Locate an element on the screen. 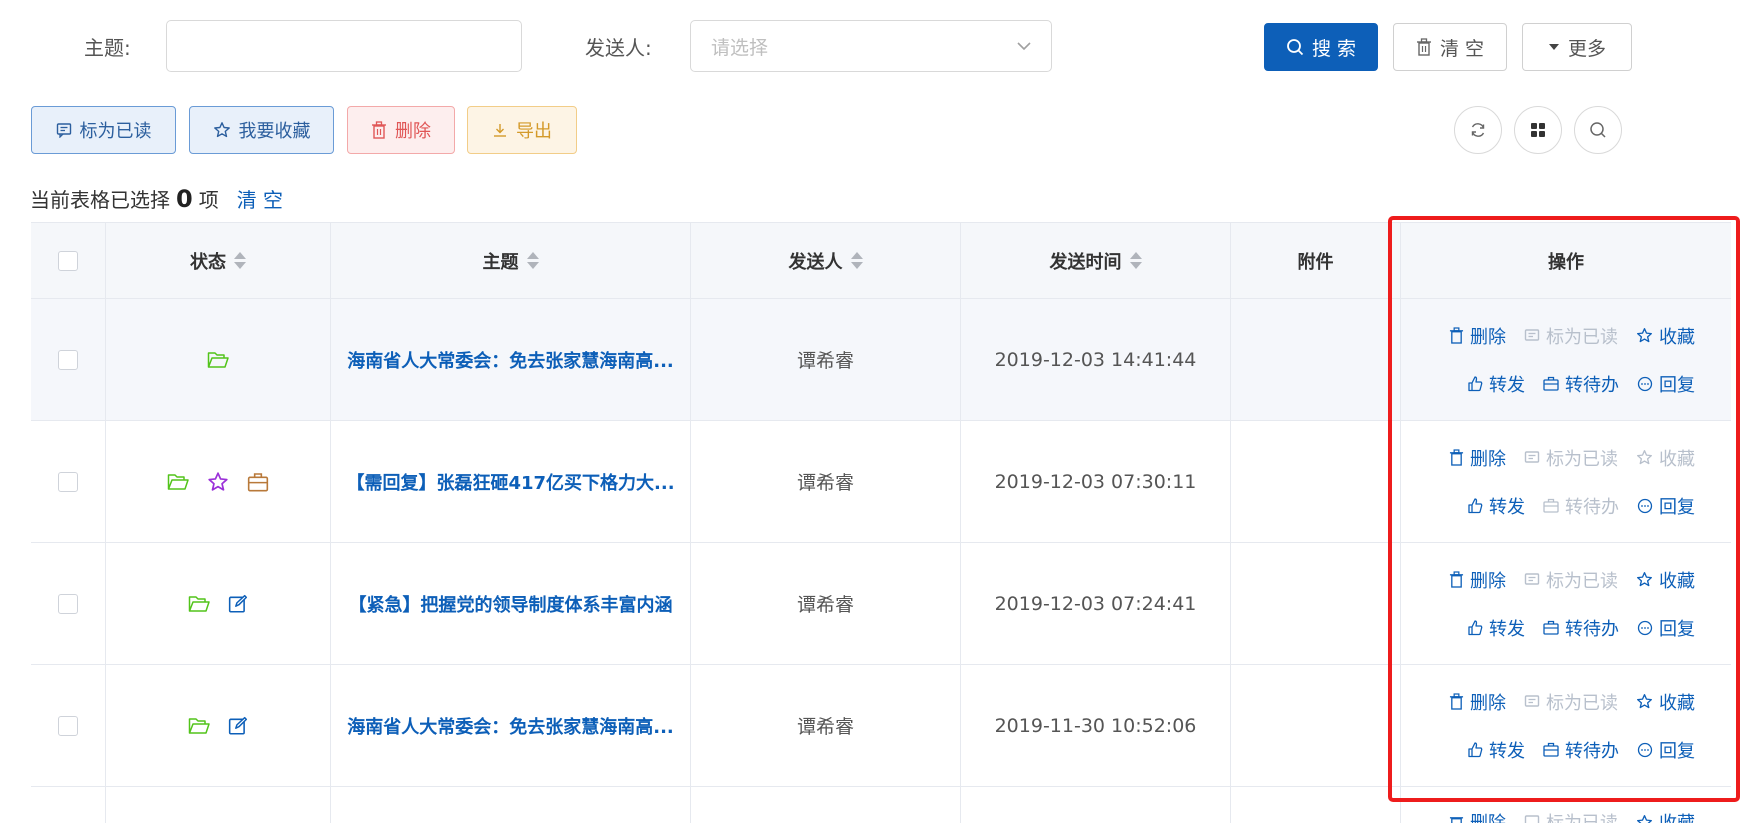  download-icon is located at coordinates (500, 130).